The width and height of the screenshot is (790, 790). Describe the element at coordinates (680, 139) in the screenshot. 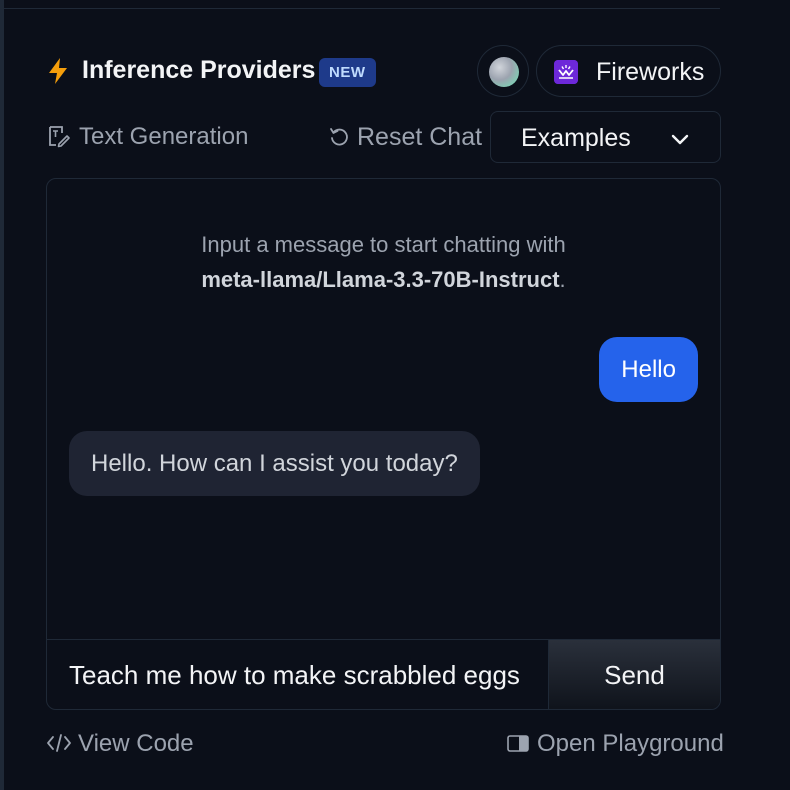

I see `chevron-down-icon` at that location.